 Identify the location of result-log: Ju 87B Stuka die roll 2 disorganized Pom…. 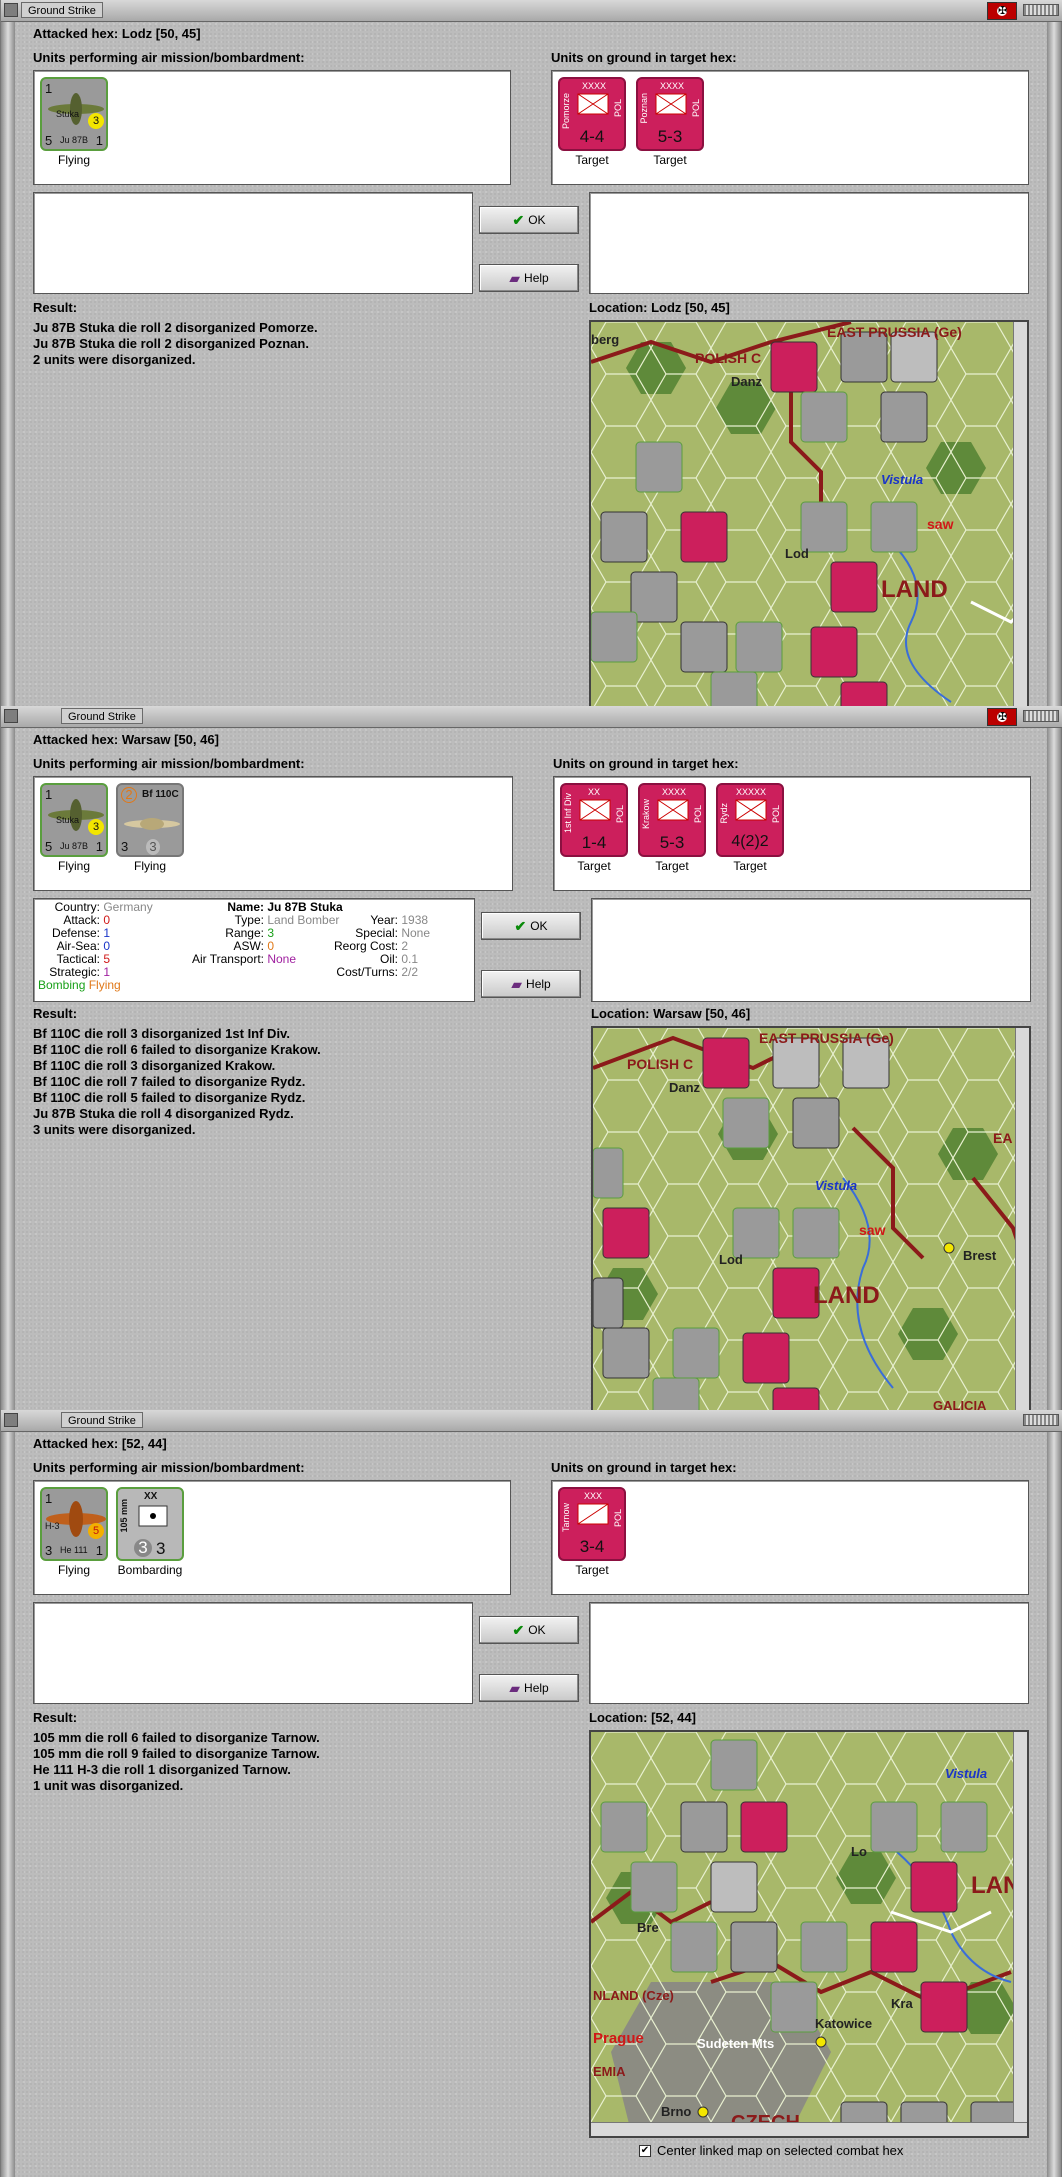
(175, 344).